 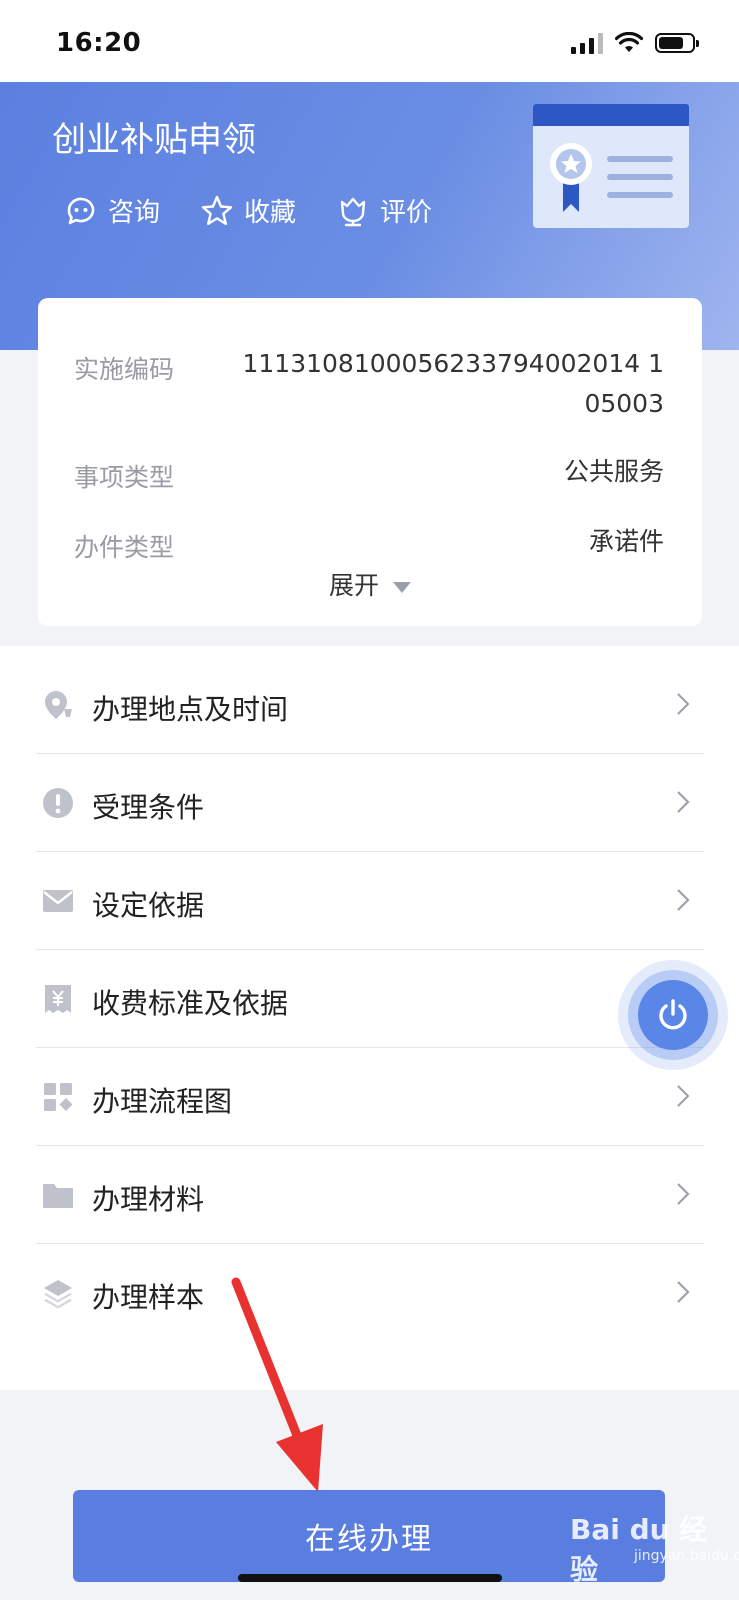 I want to click on status-icons, so click(x=635, y=43).